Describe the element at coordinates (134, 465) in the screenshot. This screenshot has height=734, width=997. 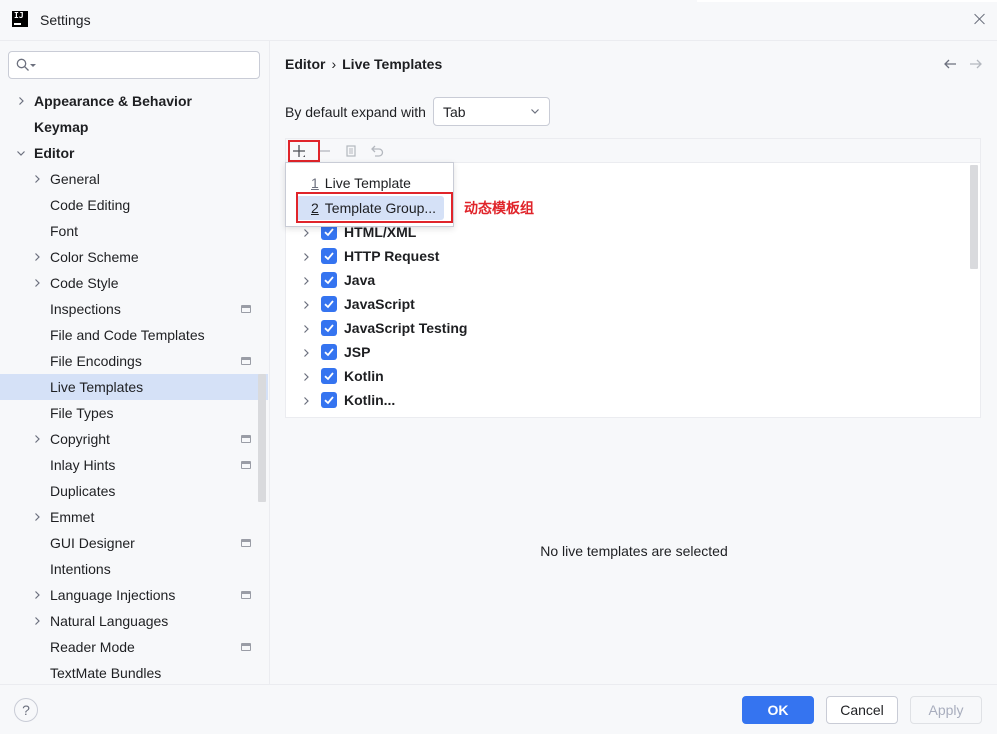
I see `sidebar-item-inlay-hints: Inlay Hints` at that location.